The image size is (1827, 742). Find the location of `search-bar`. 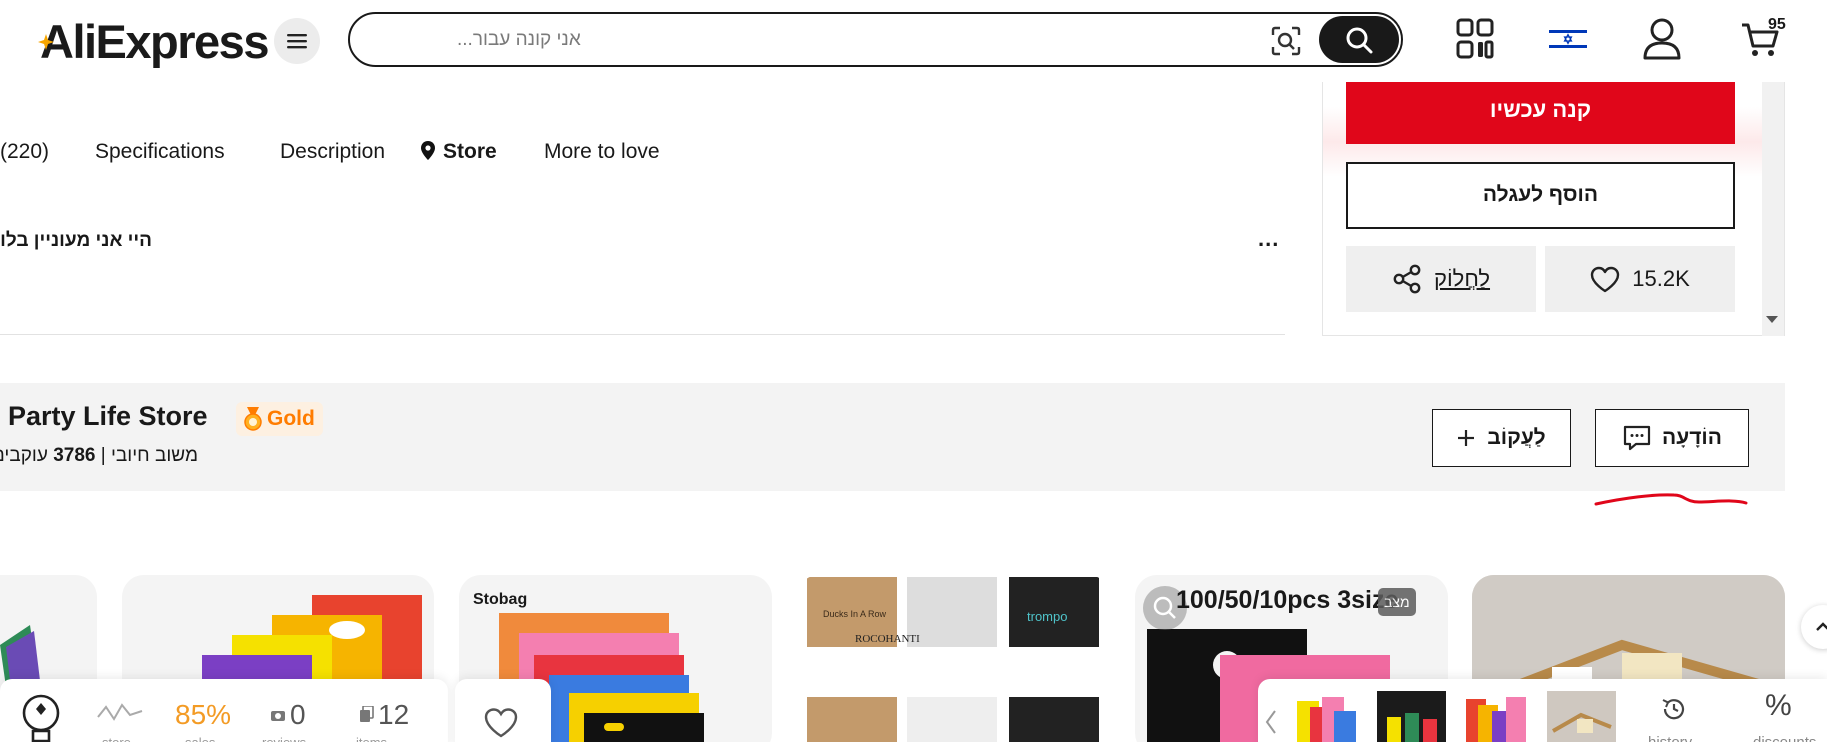

search-bar is located at coordinates (875, 39).